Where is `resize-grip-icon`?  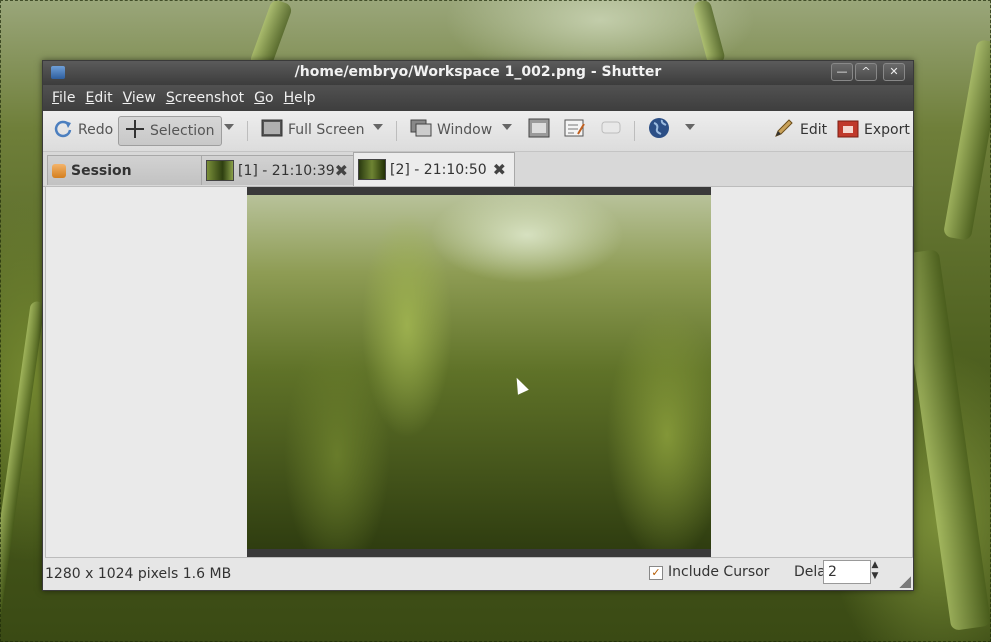
resize-grip-icon is located at coordinates (905, 582).